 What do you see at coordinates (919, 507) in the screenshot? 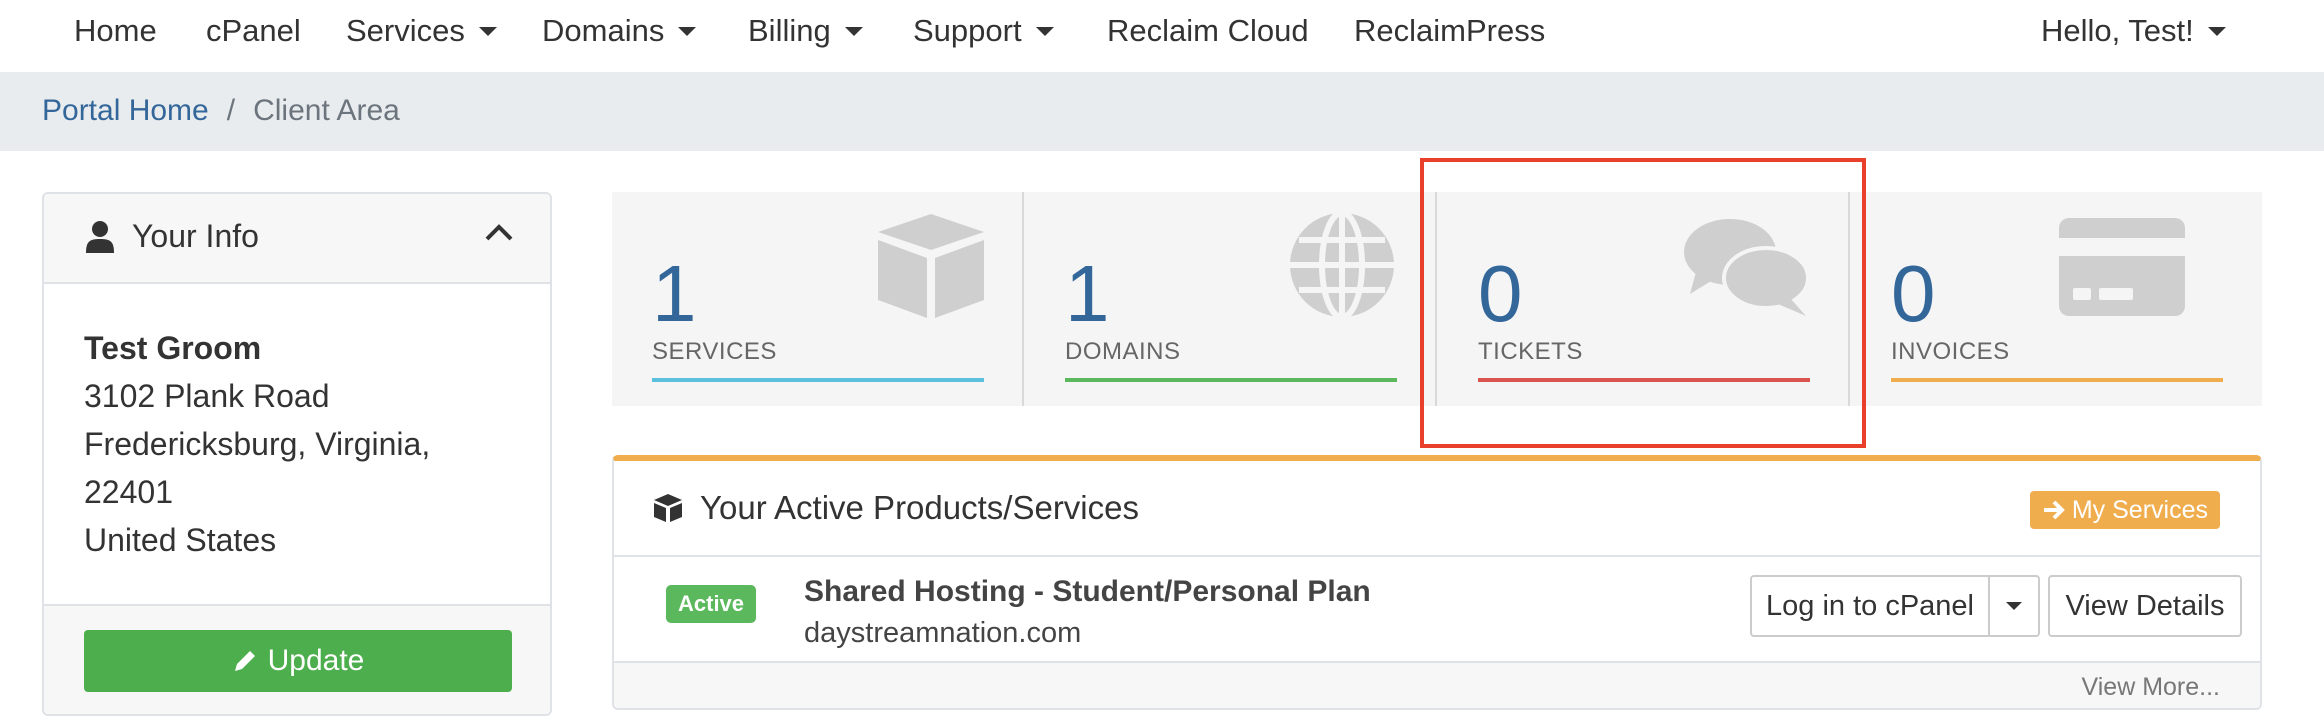
I see `active-products-title-label: Your Active Products/Services` at bounding box center [919, 507].